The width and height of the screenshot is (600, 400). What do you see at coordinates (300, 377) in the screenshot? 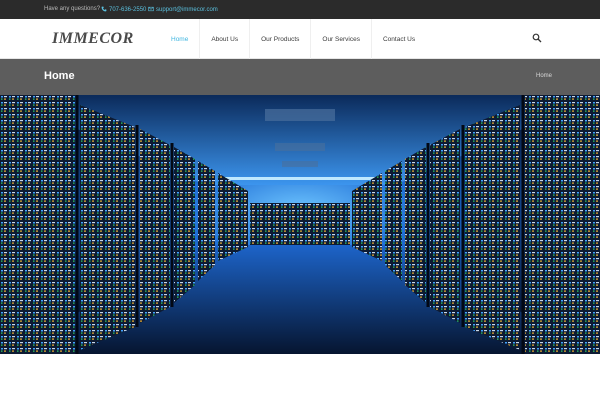
I see `content-area` at bounding box center [300, 377].